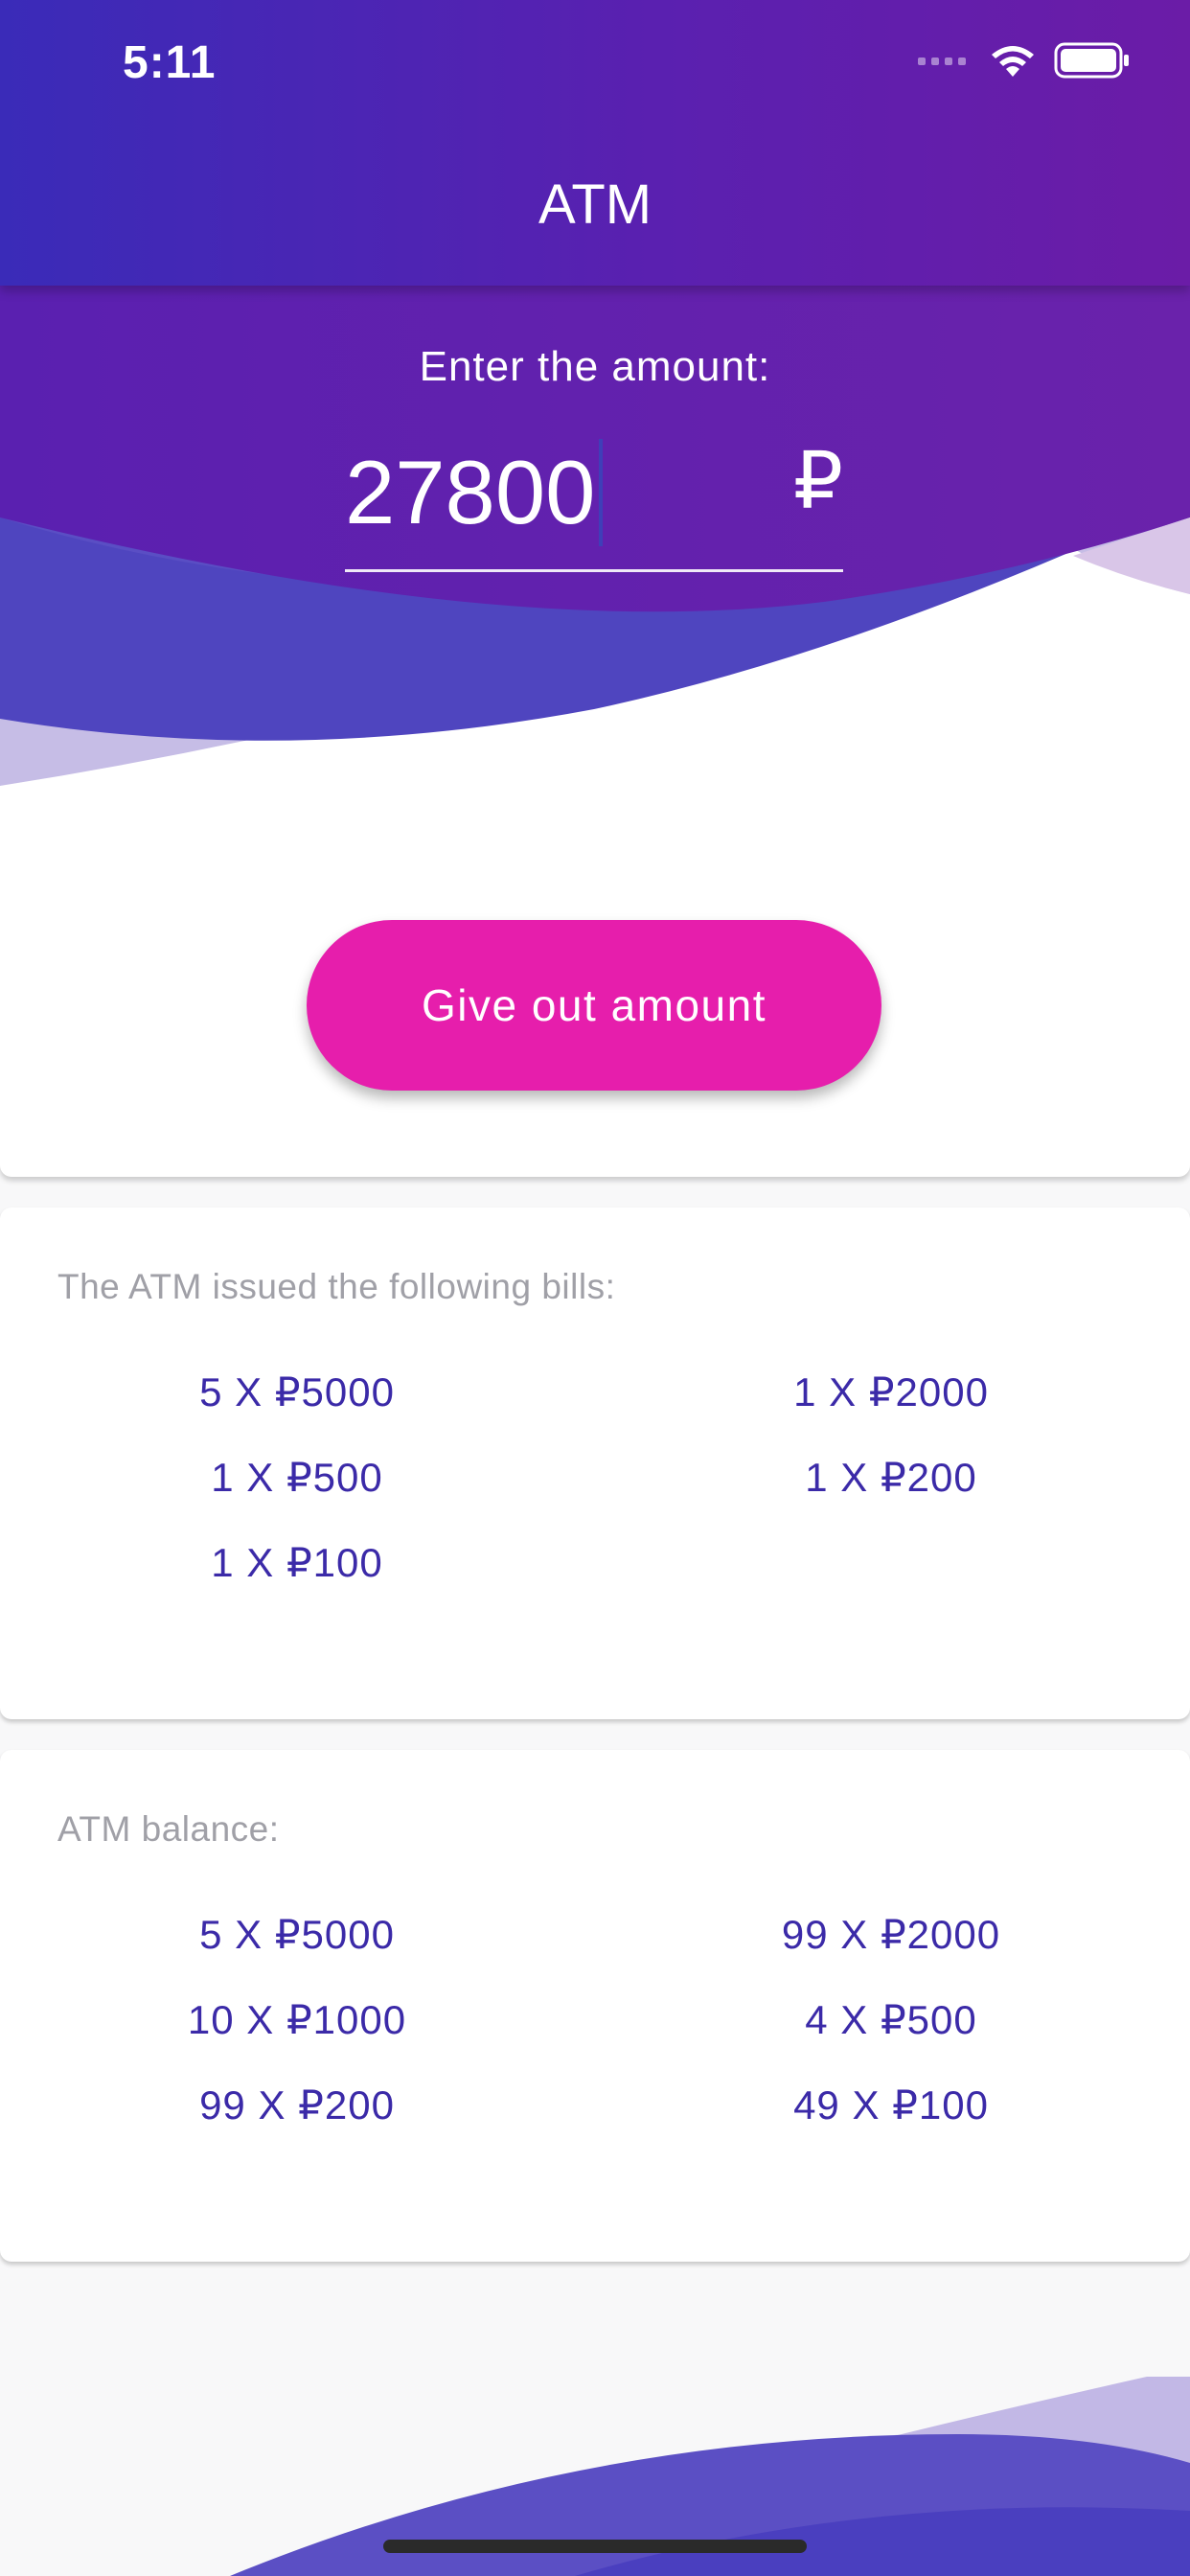 The width and height of the screenshot is (1190, 2576). Describe the element at coordinates (891, 1391) in the screenshot. I see `issued-bill-item: 1 X ₽2000` at that location.